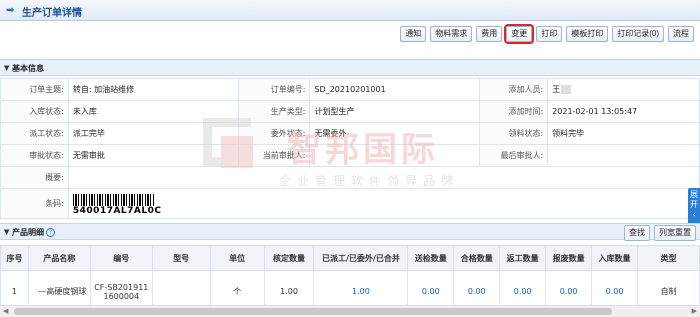  I want to click on creator-label: 添加人员:, so click(514, 89).